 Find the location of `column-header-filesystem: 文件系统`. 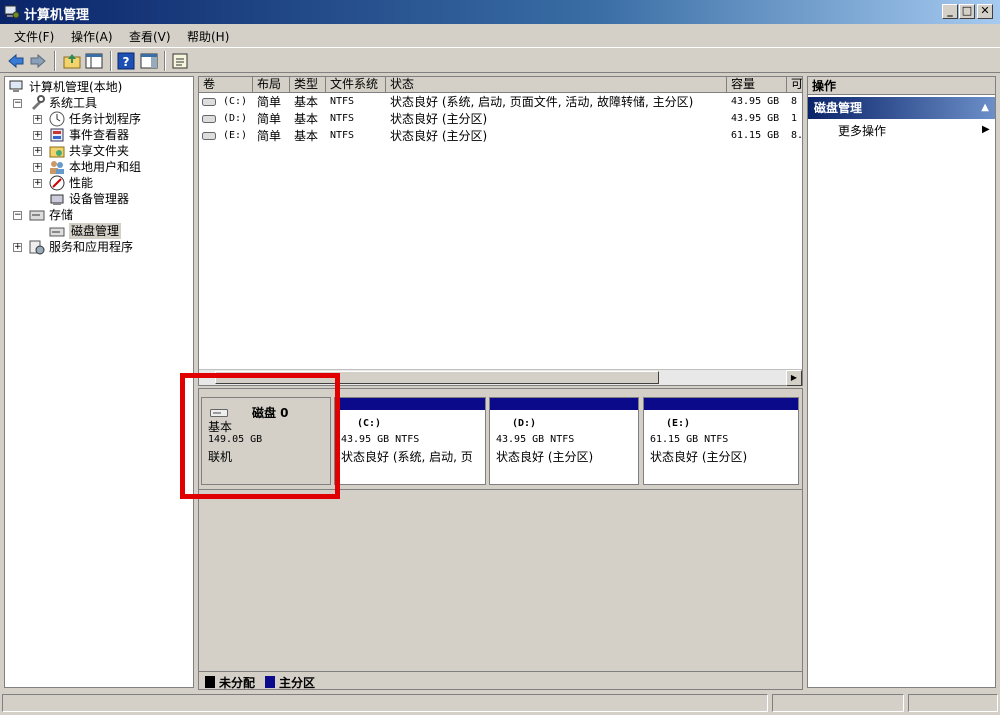

column-header-filesystem: 文件系统 is located at coordinates (356, 85).